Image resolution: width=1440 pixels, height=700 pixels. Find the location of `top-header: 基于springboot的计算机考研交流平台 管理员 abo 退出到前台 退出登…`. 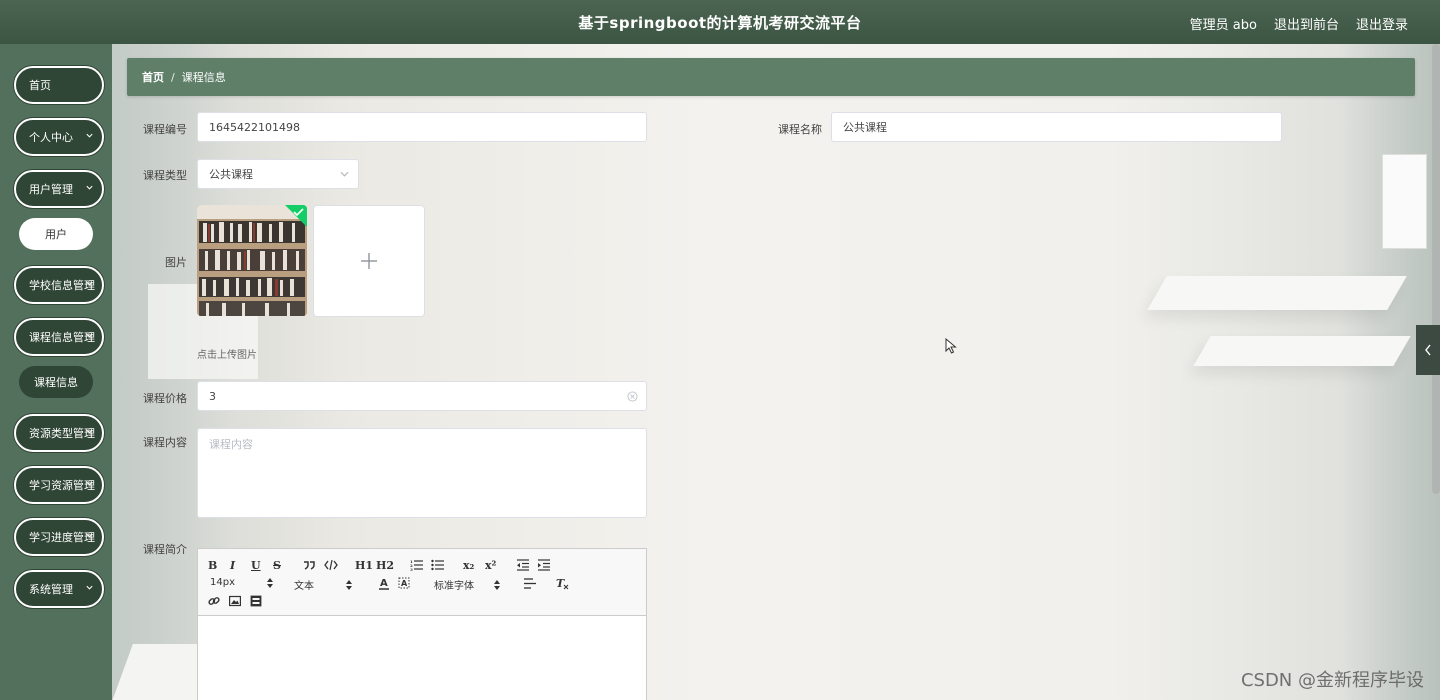

top-header: 基于springboot的计算机考研交流平台 管理员 abo 退出到前台 退出登… is located at coordinates (720, 22).